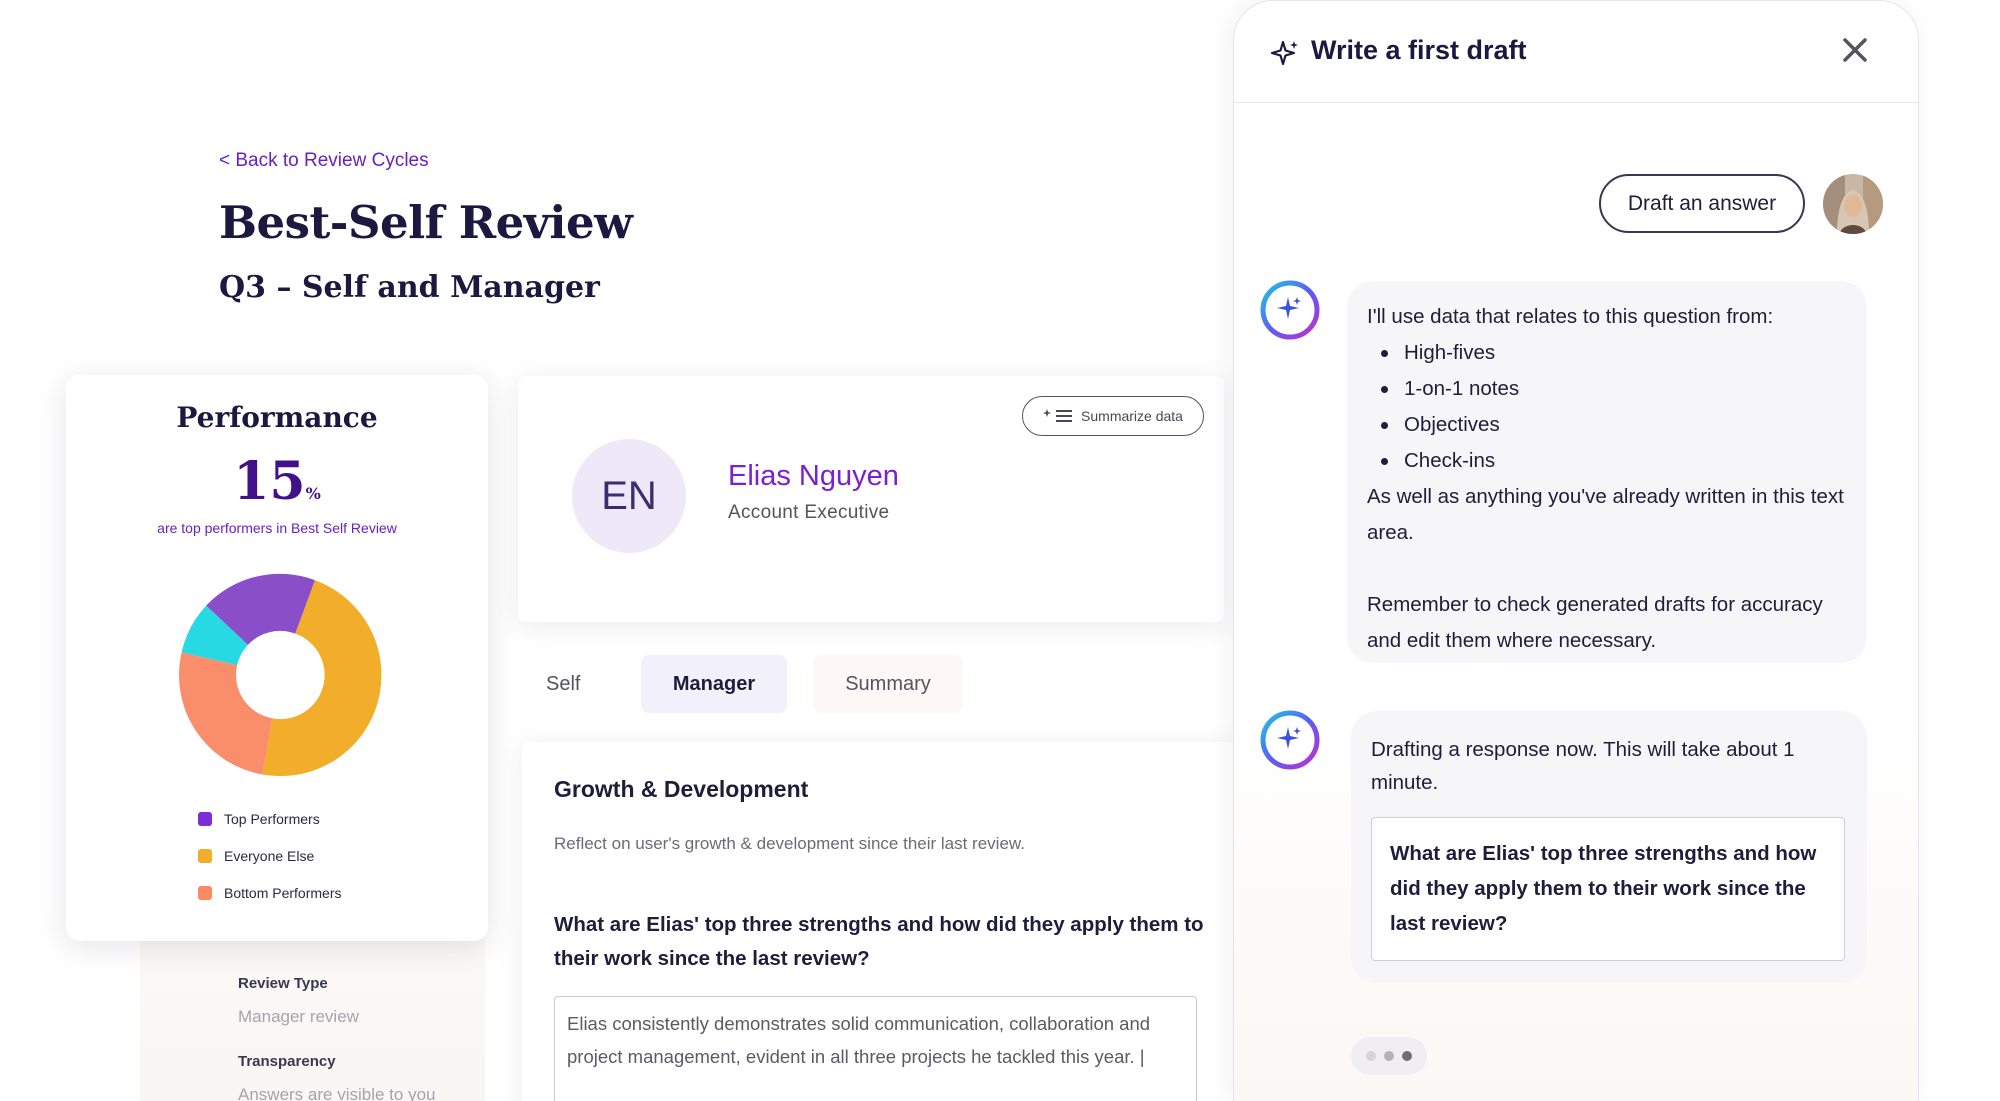 The height and width of the screenshot is (1101, 2000). I want to click on percent-sign: %, so click(313, 493).